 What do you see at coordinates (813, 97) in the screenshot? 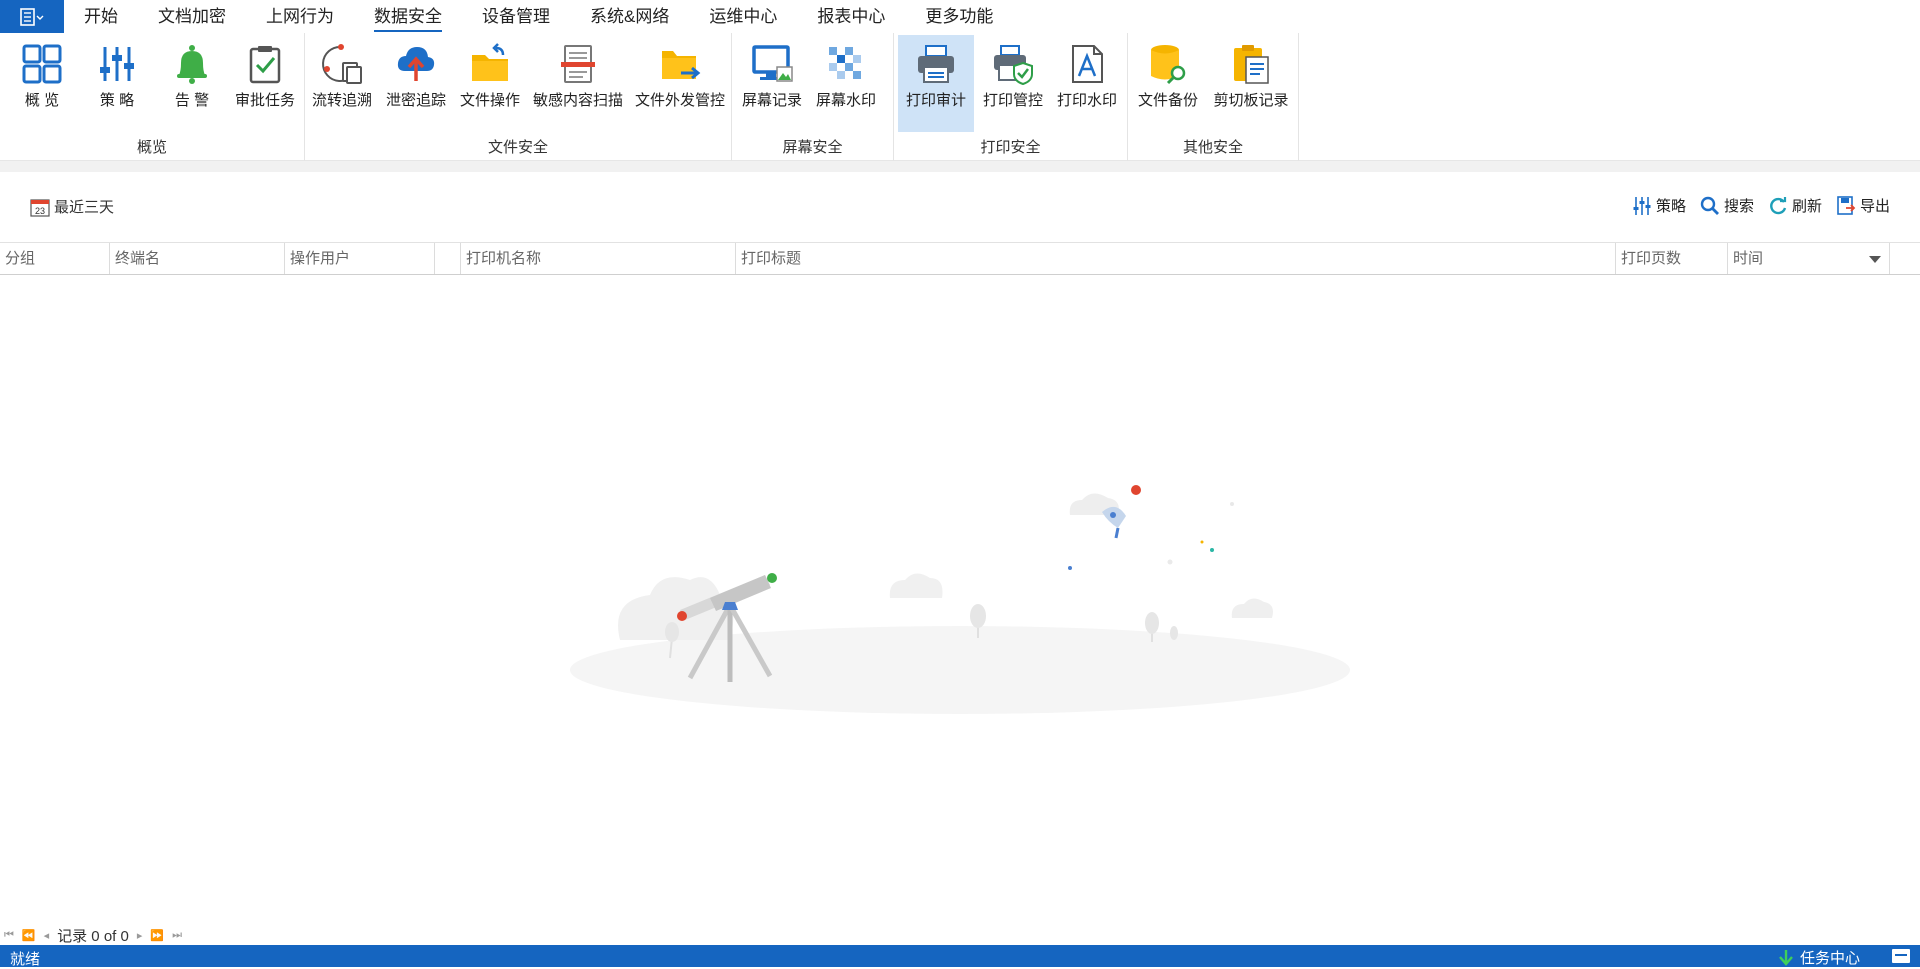
I see `ribbon-group-screen-security: 屏幕记录 屏幕水印 屏幕安全` at bounding box center [813, 97].